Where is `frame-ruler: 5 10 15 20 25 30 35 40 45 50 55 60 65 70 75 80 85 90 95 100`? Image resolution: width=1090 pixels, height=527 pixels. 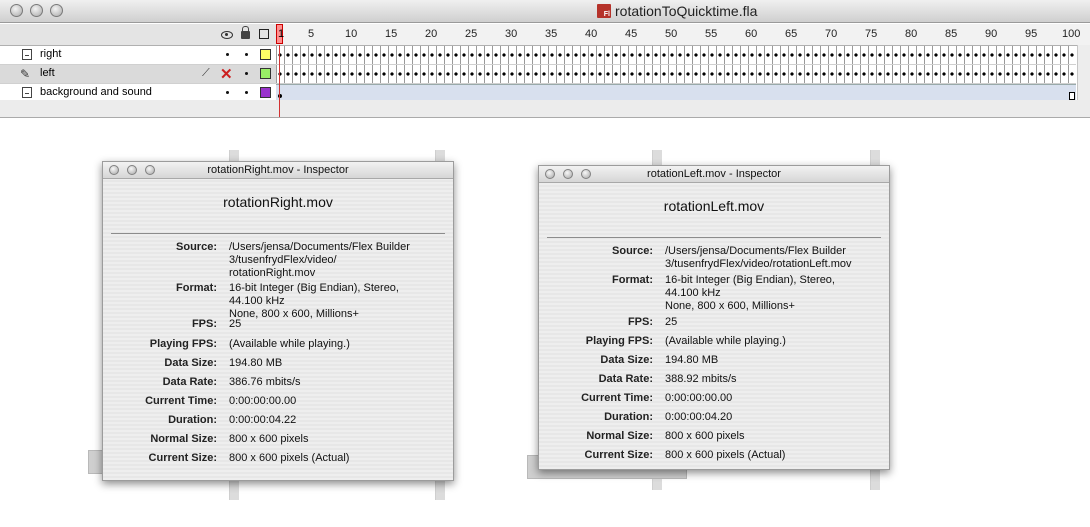 frame-ruler: 5 10 15 20 25 30 35 40 45 50 55 60 65 70 75 80 85 90 95 100 is located at coordinates (683, 35).